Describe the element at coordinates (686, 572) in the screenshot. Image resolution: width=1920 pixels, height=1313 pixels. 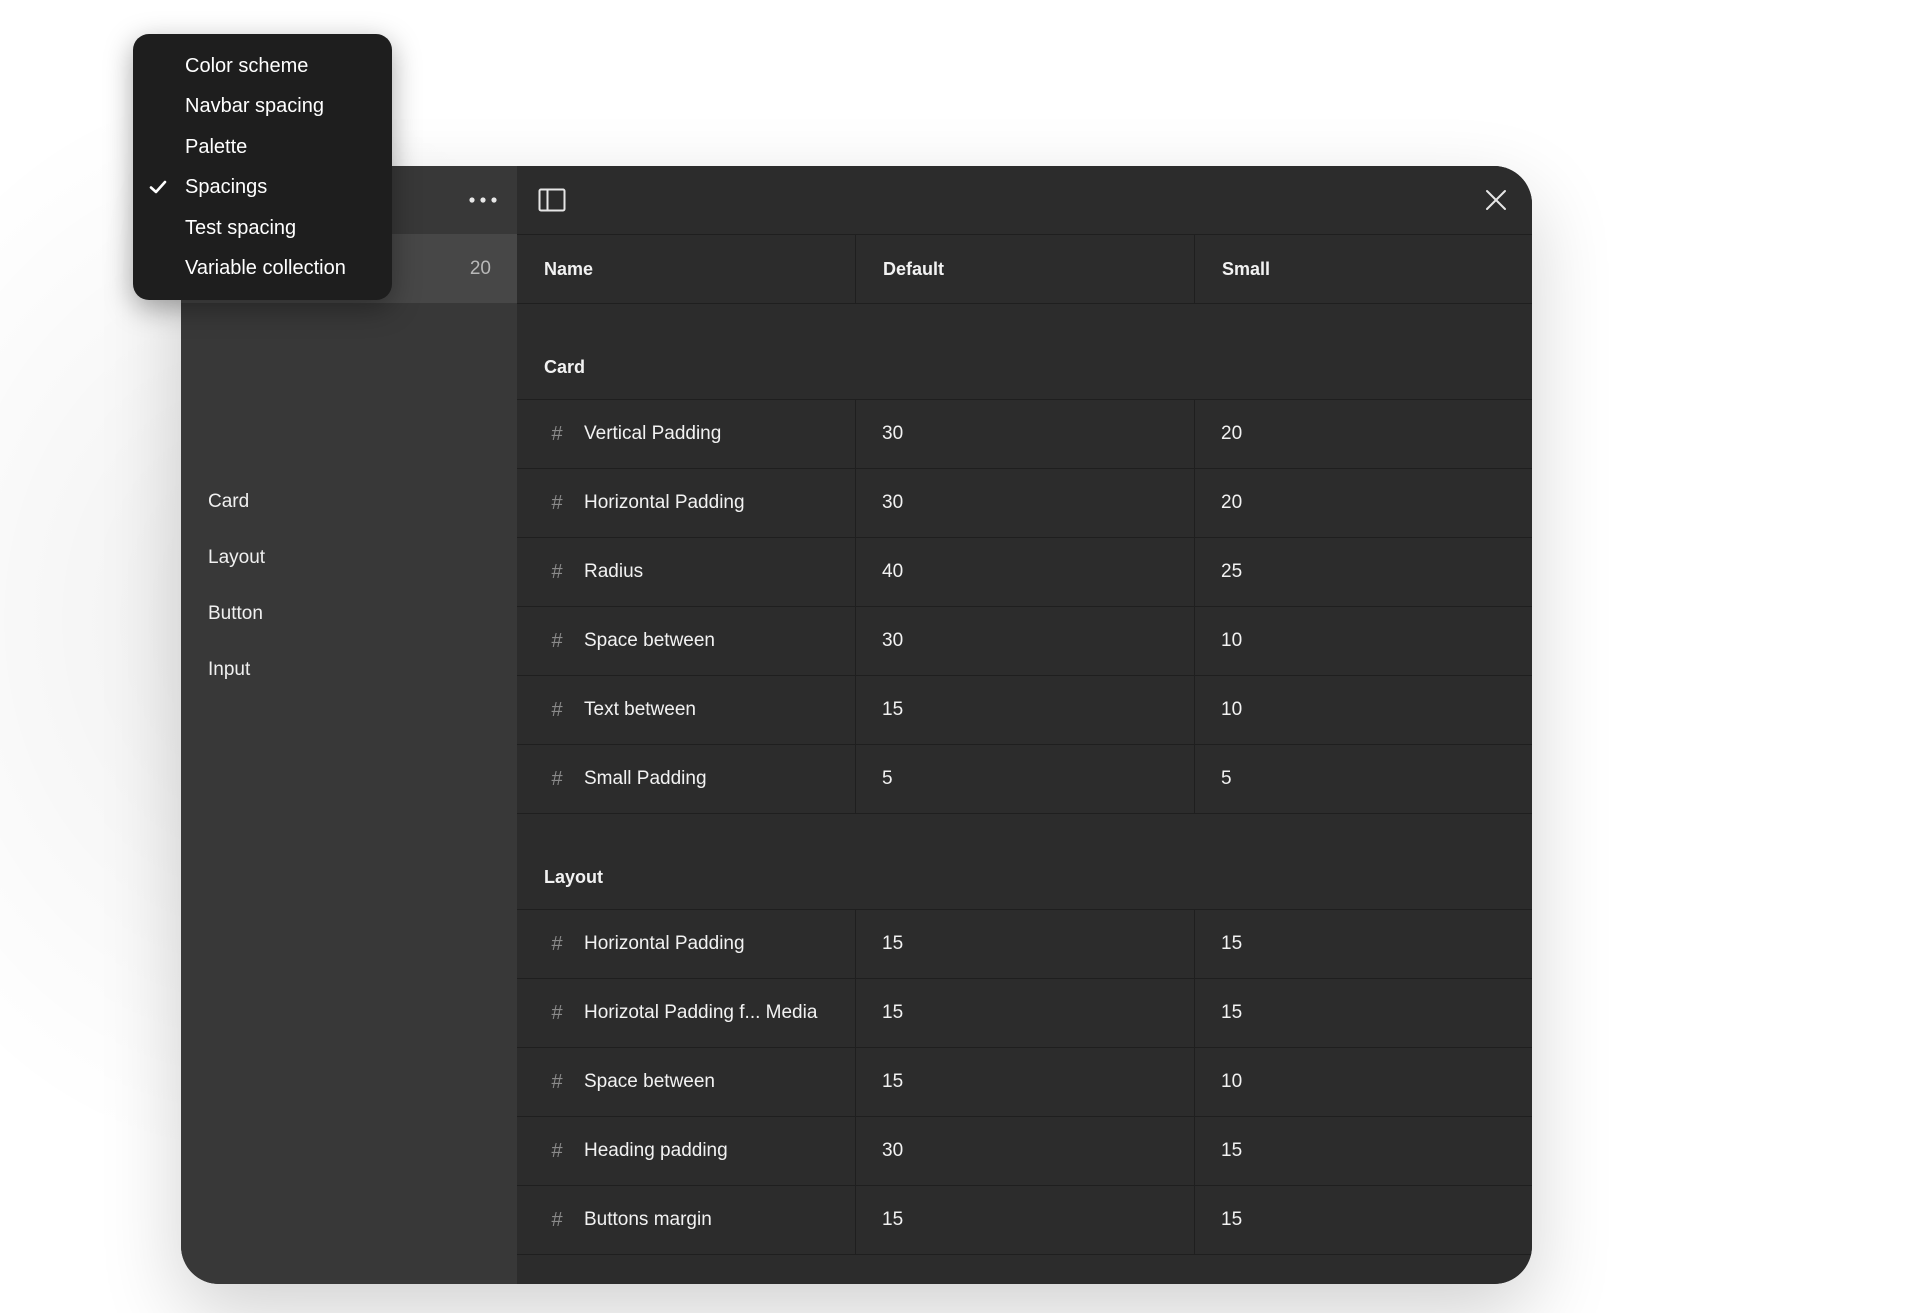
I see `variable-name-cell: # Radius` at that location.